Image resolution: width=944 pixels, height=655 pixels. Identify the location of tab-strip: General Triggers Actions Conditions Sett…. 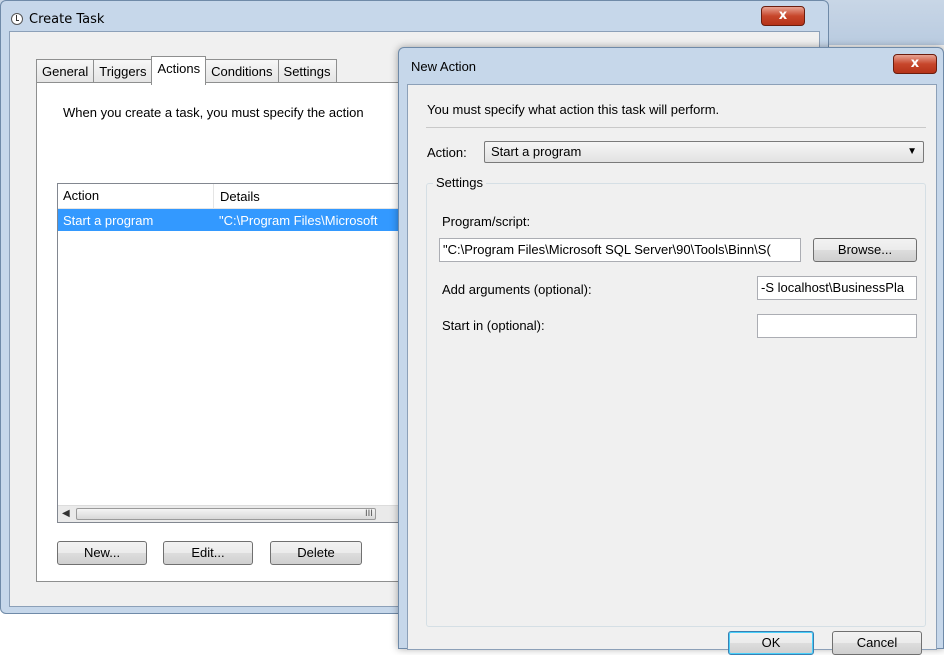
(186, 70).